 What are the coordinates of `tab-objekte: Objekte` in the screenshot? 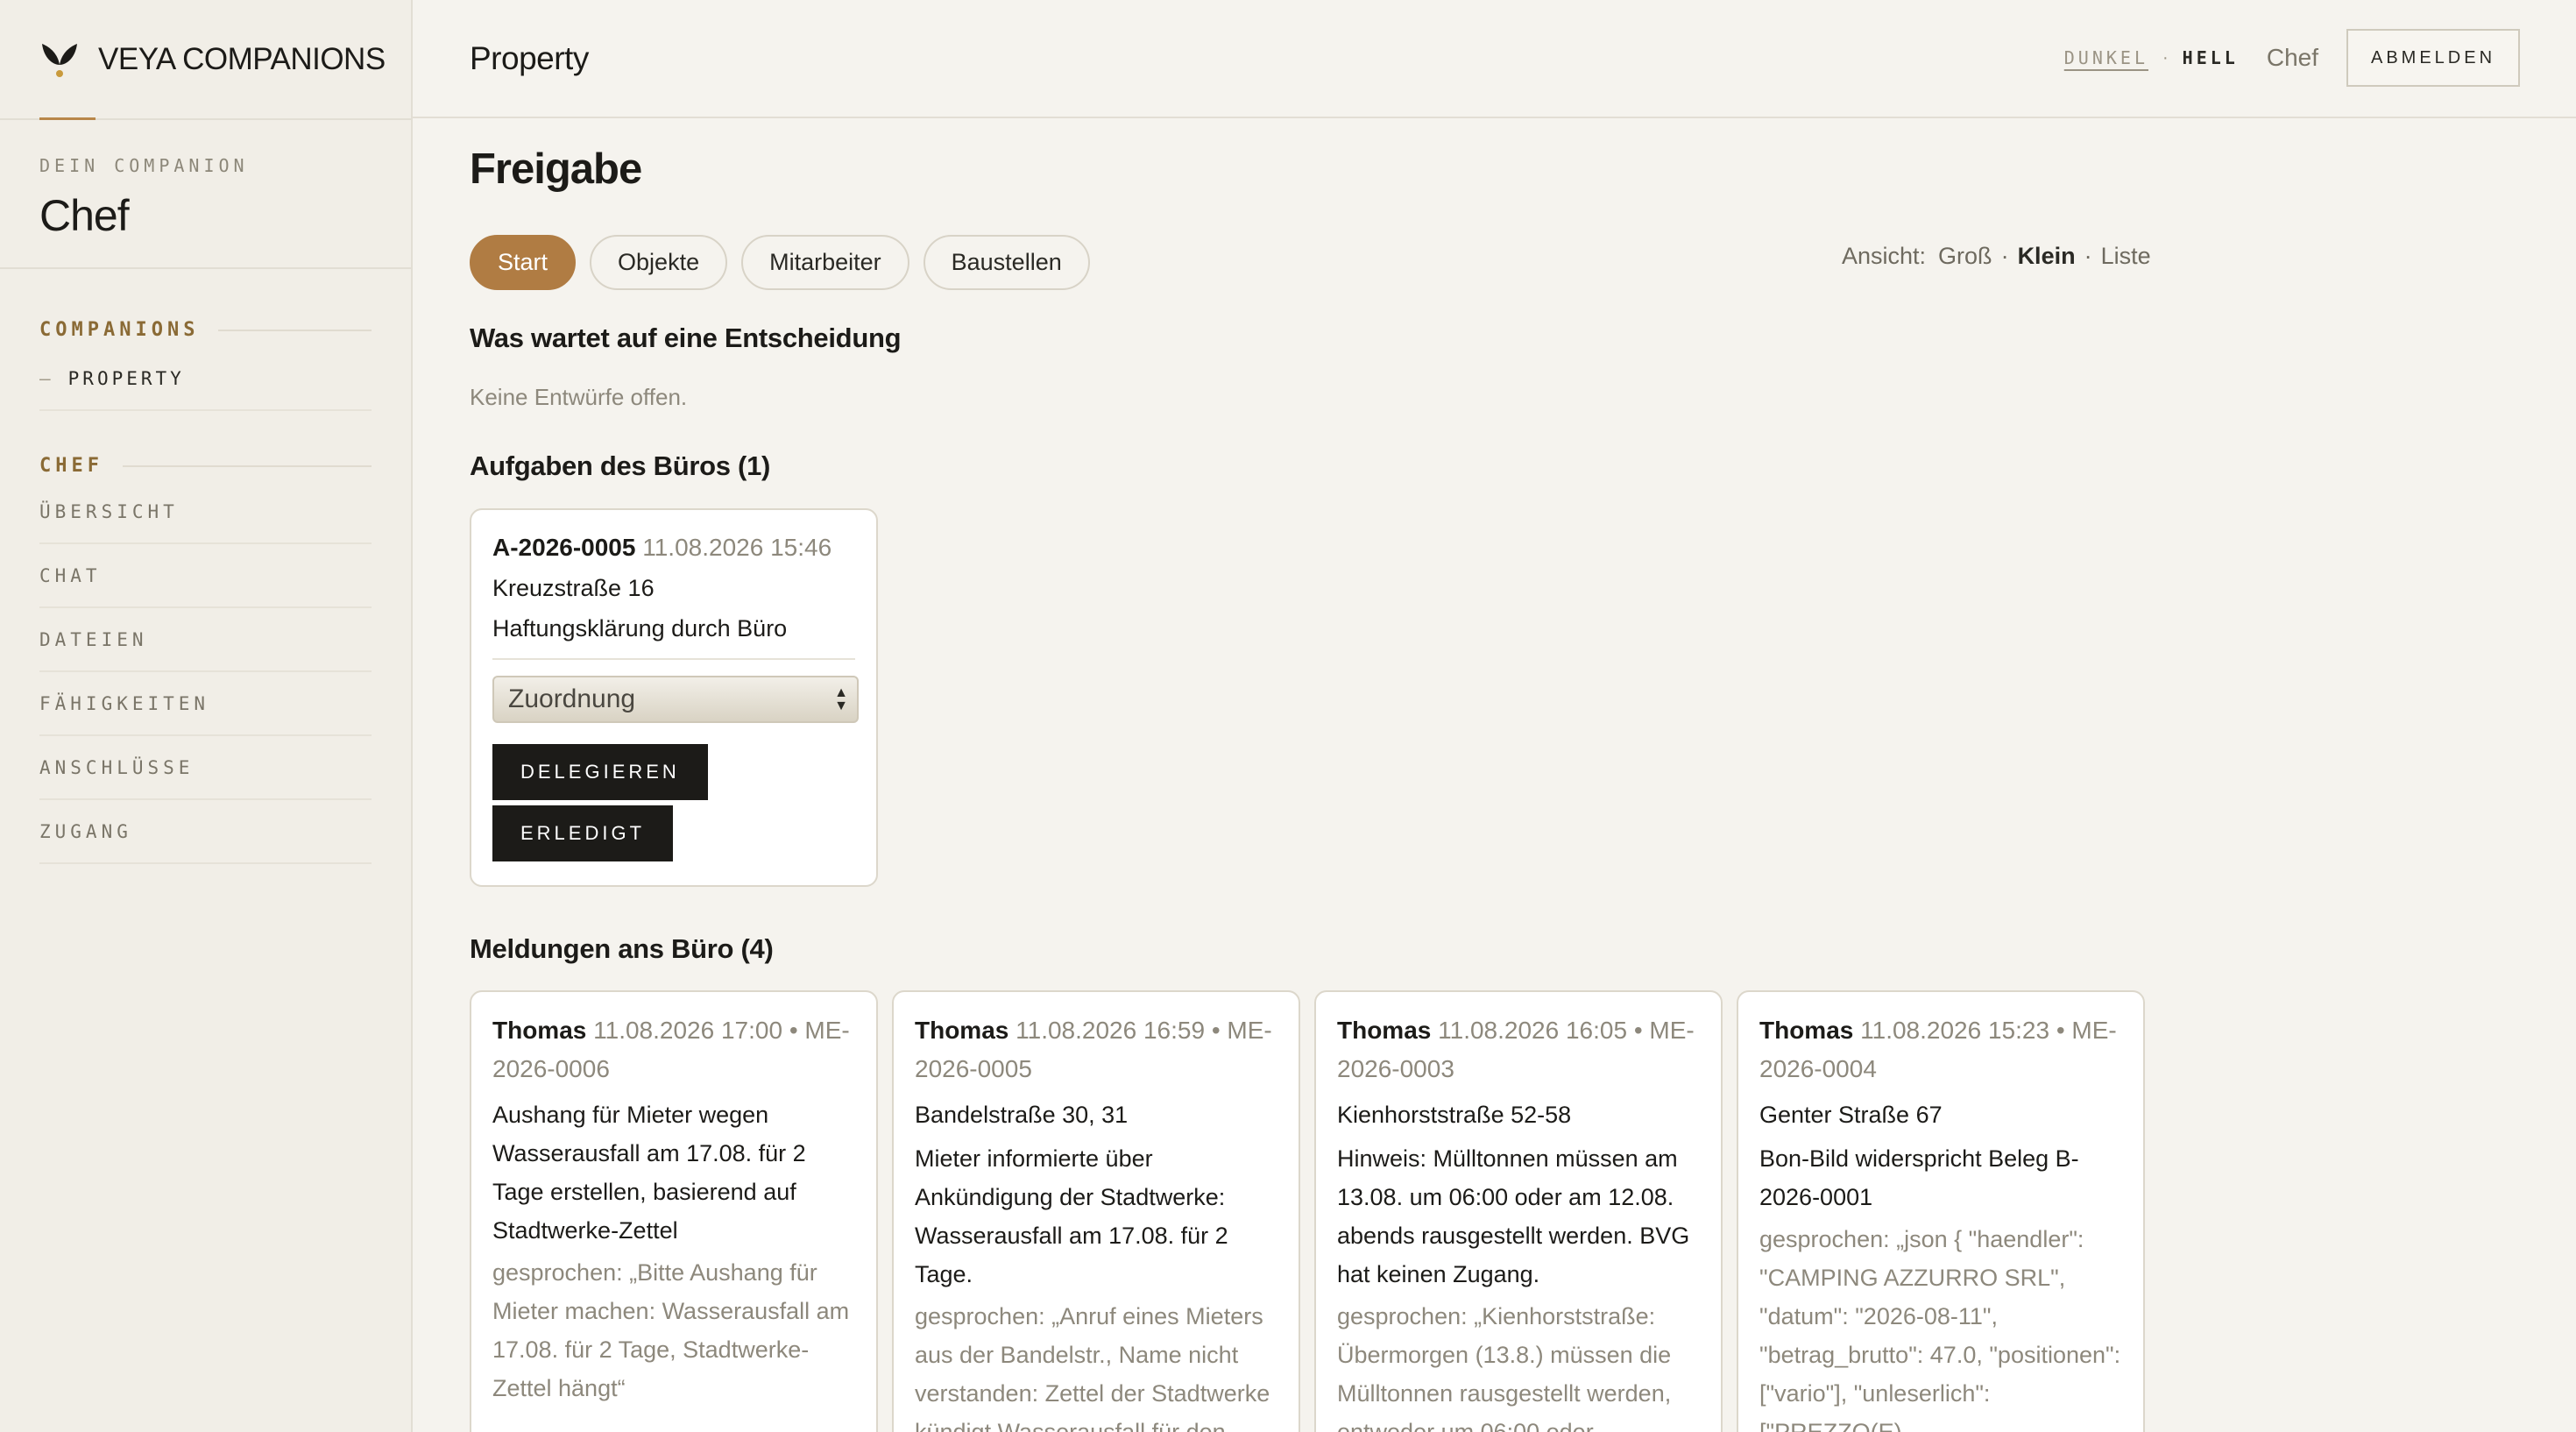 It's located at (659, 262).